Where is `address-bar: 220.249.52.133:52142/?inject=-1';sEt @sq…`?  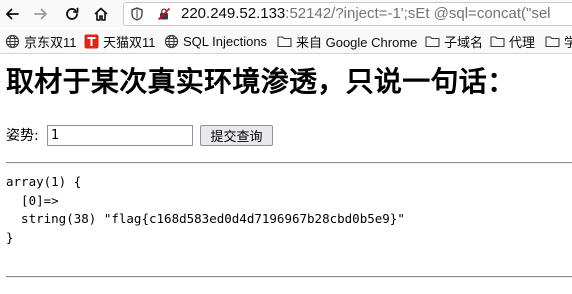 address-bar: 220.249.52.133:52142/?inject=-1';sEt @sq… is located at coordinates (347, 14).